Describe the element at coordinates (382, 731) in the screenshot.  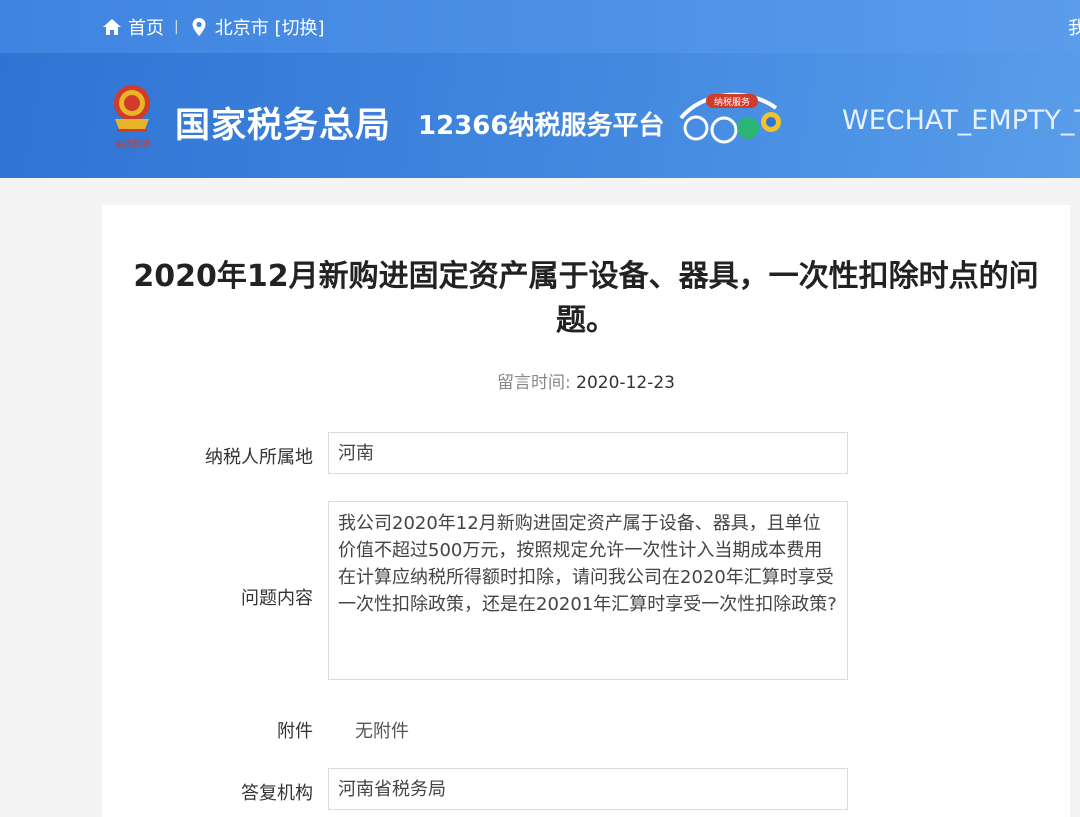
I see `attachment-value: 无附件` at that location.